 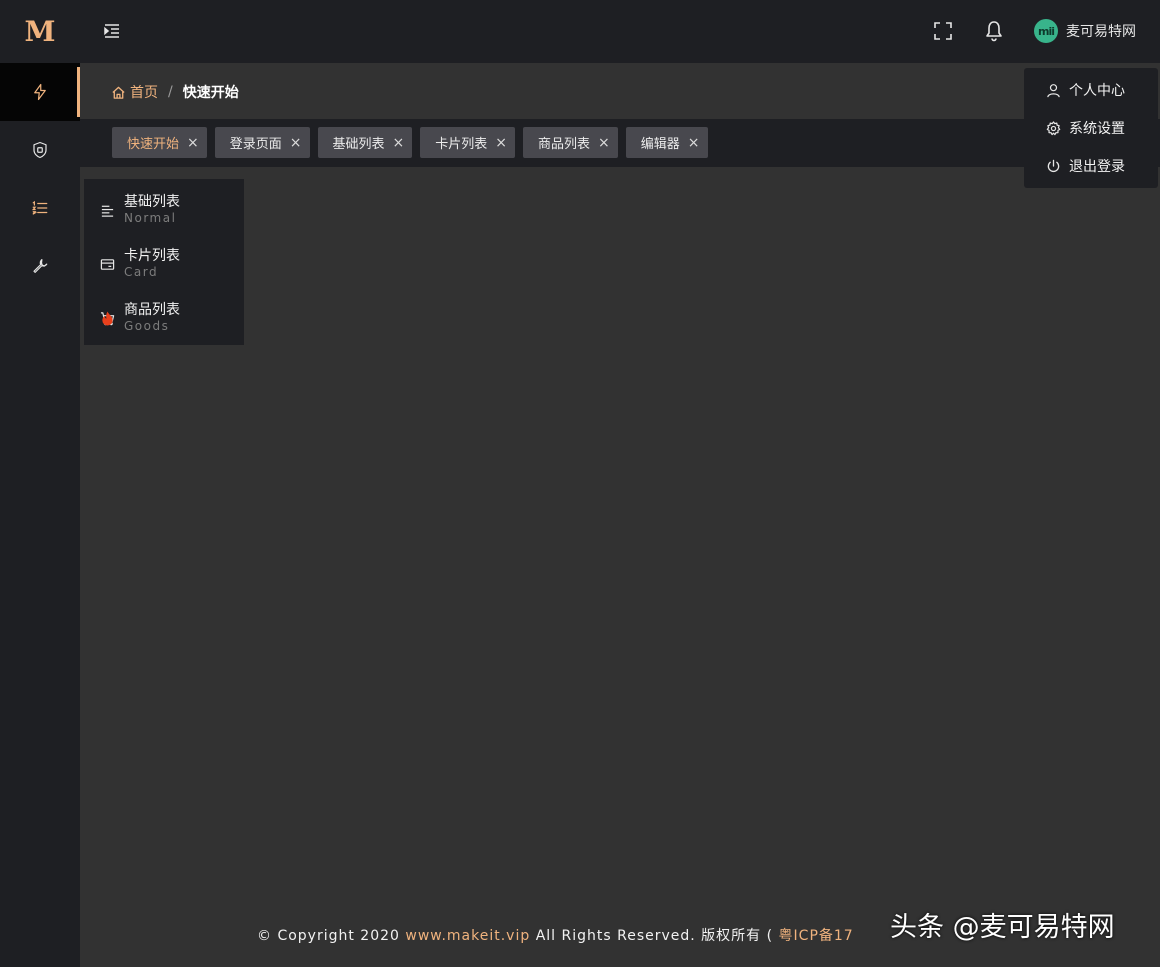 I want to click on breadcrumb-home: 首页, so click(x=134, y=92).